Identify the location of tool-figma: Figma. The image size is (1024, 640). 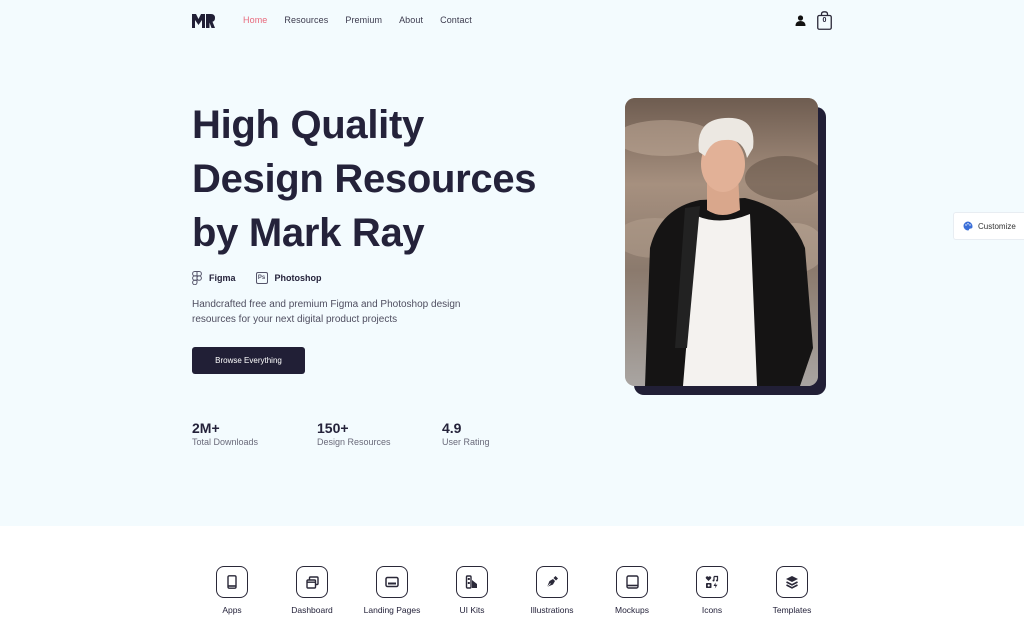
(214, 278).